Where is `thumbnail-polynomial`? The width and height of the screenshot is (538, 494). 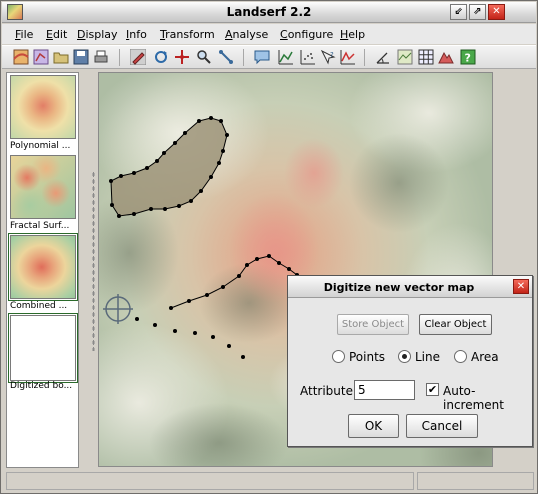
thumbnail-polynomial is located at coordinates (43, 107).